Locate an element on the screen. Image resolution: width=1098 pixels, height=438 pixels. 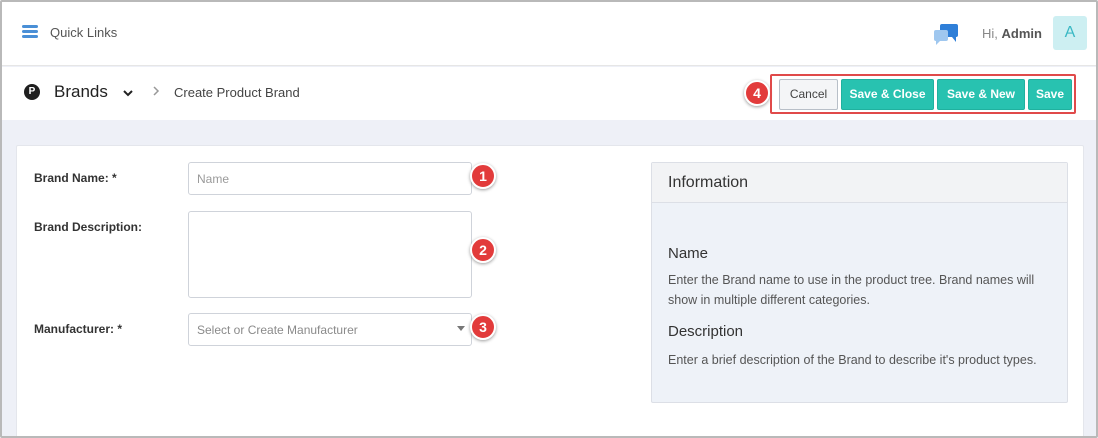
dropdown-arrow-icon is located at coordinates (461, 328).